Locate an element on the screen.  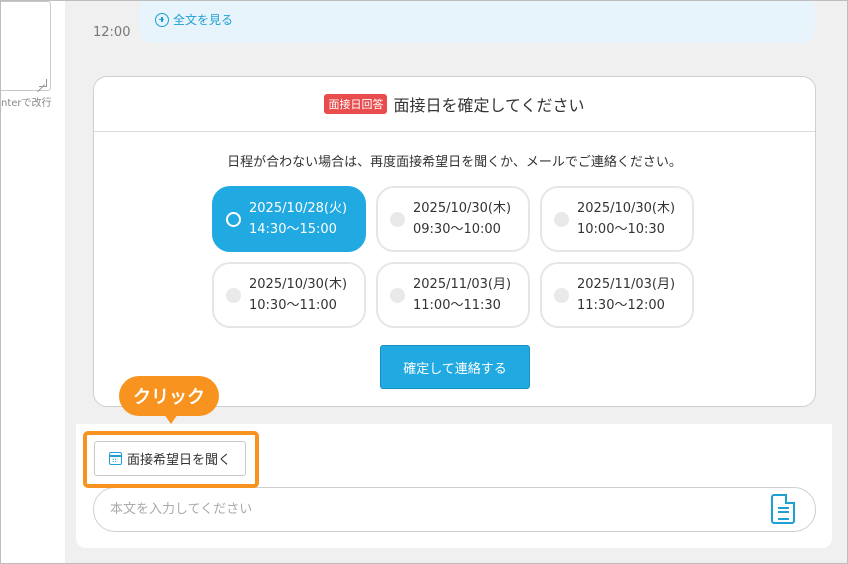
slot-time: 14:30〜15:00 is located at coordinates (293, 229).